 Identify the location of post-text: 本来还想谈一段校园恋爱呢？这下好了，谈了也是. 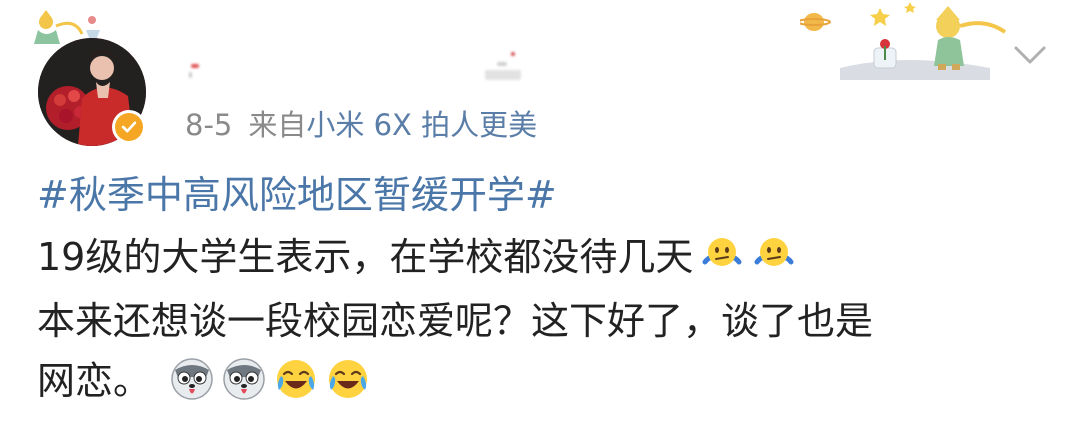
(455, 321).